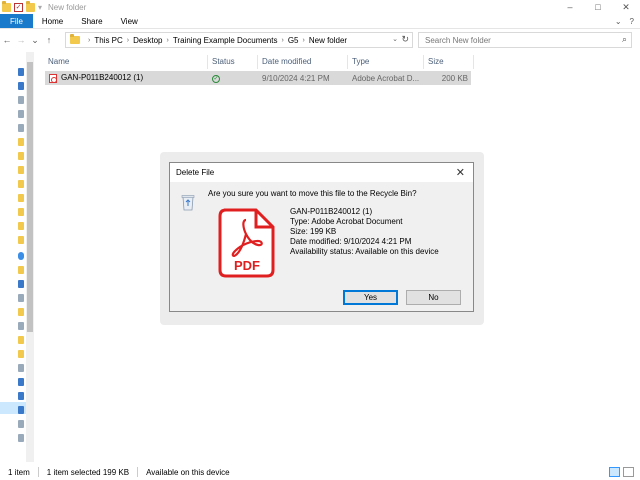 This screenshot has width=640, height=480. I want to click on search-icon: ⌕, so click(624, 39).